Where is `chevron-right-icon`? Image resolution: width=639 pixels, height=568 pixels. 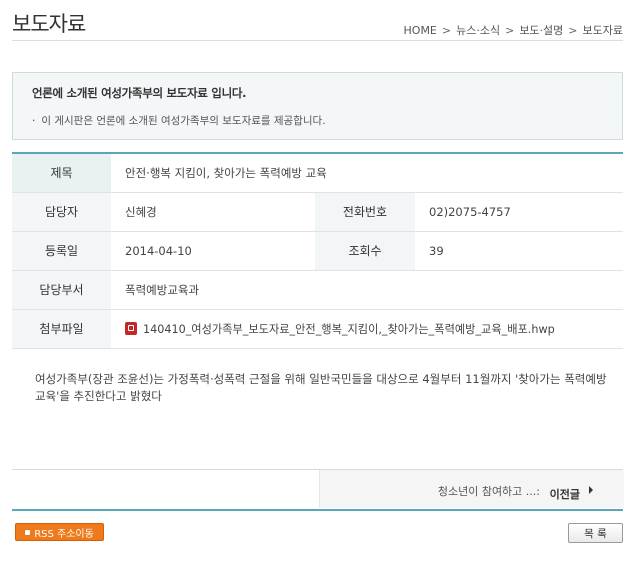 chevron-right-icon is located at coordinates (591, 490).